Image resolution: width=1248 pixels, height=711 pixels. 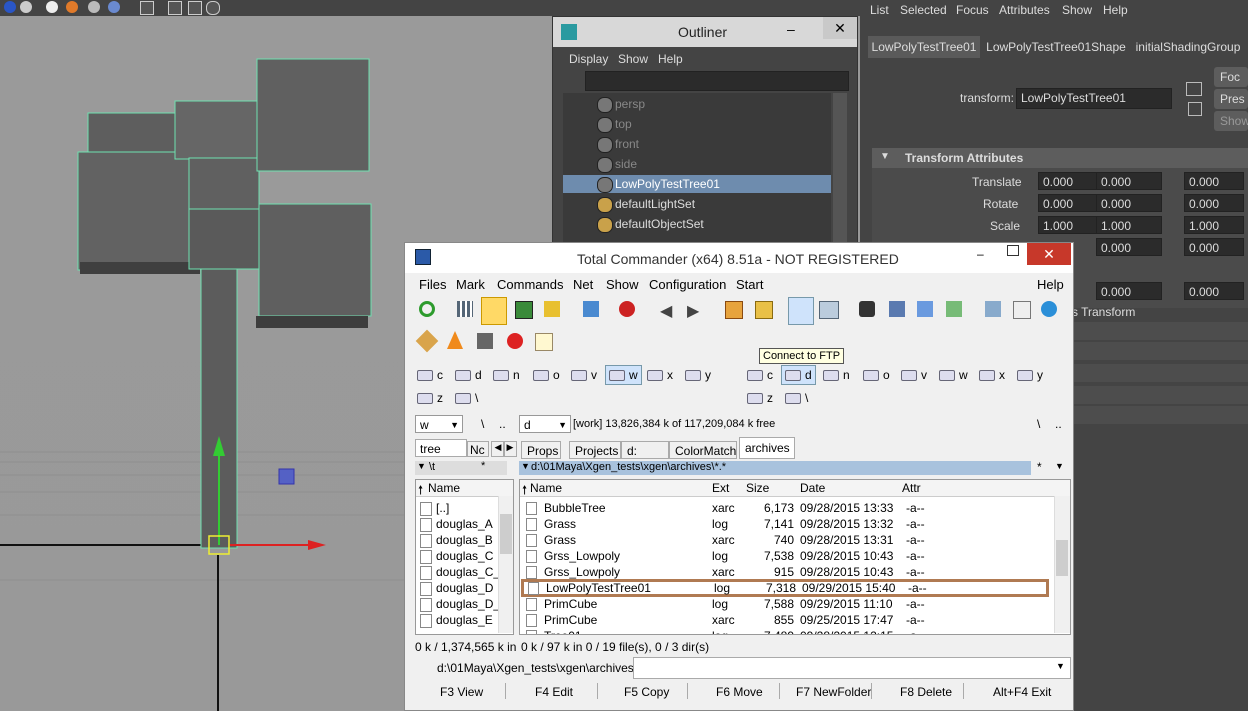 I want to click on right-tab-props: Props, so click(x=541, y=450).